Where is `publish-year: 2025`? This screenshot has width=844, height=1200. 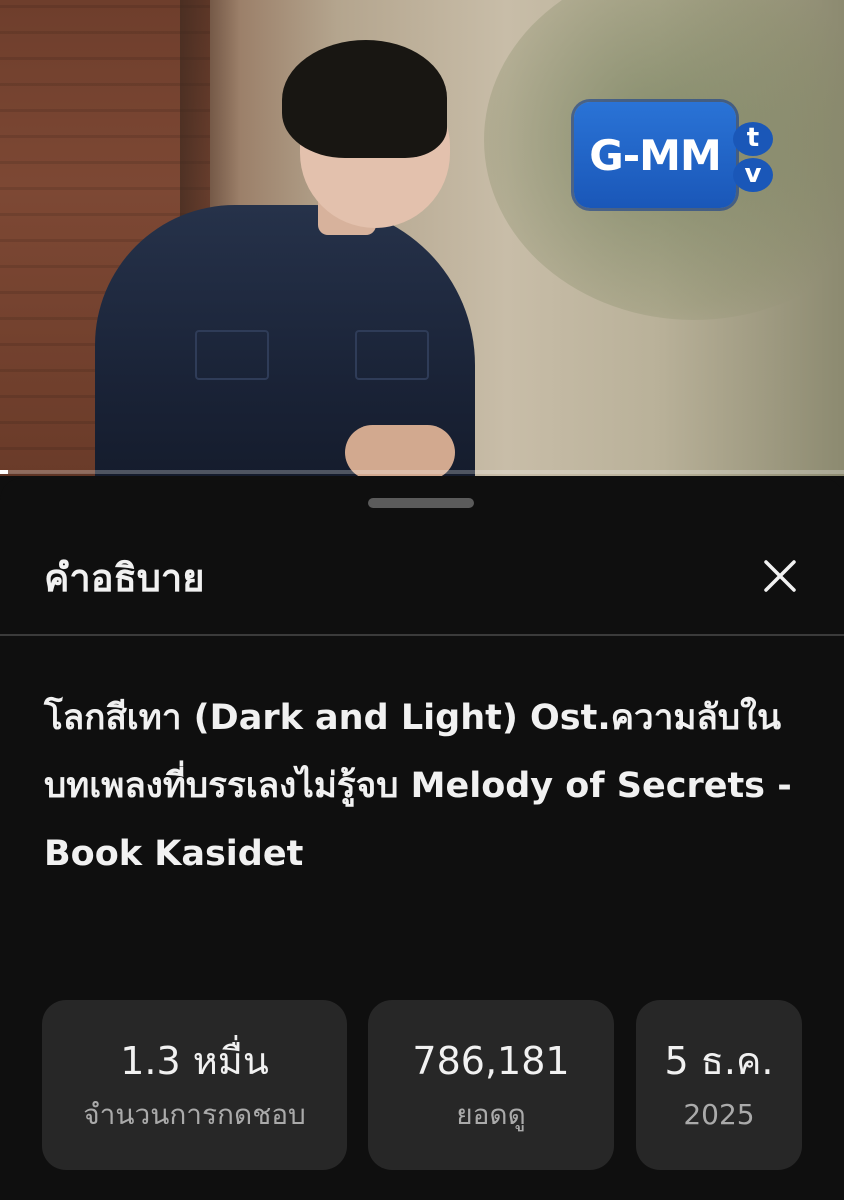 publish-year: 2025 is located at coordinates (719, 1114).